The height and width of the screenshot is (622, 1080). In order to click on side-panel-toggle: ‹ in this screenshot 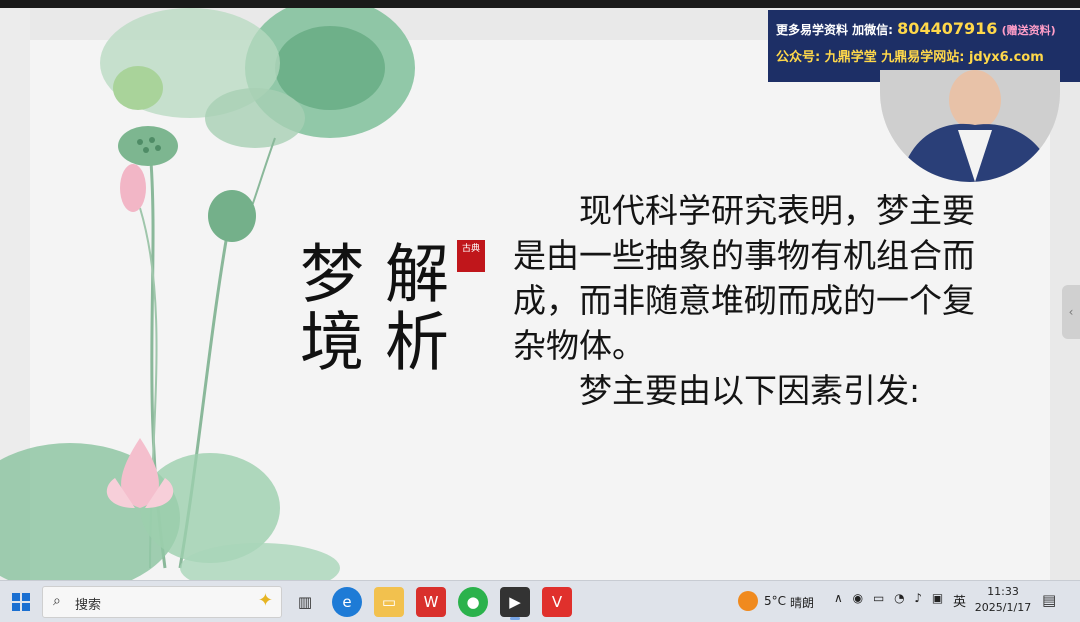, I will do `click(1071, 312)`.